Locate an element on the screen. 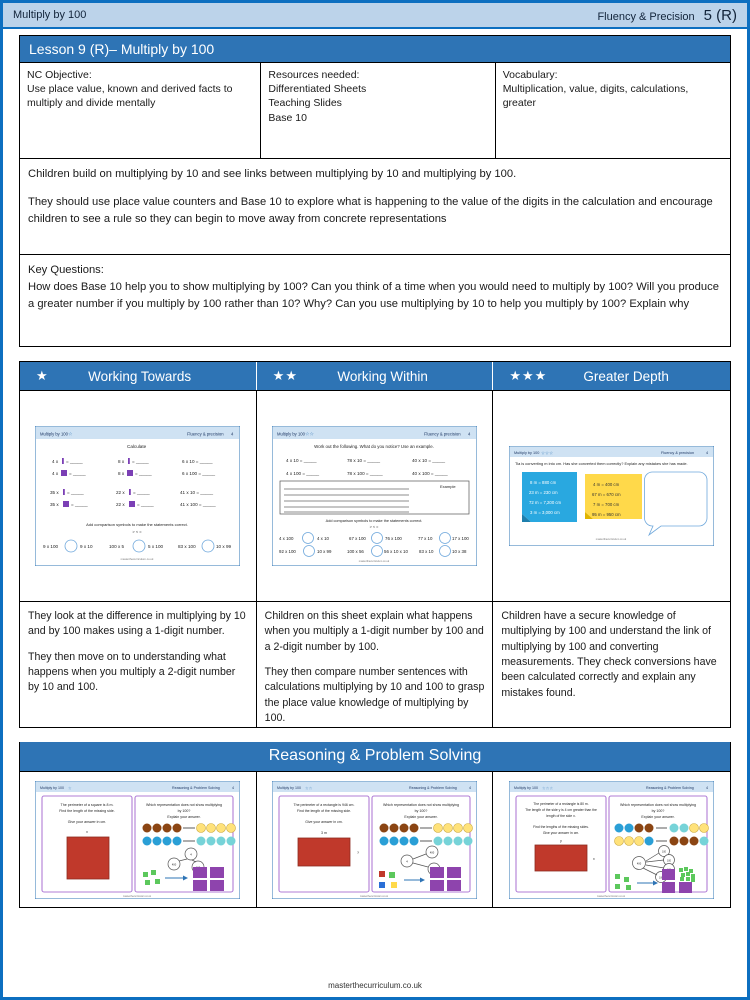 The height and width of the screenshot is (1000, 750). page-footer: masterthecurriculum.co.uk is located at coordinates (375, 985).